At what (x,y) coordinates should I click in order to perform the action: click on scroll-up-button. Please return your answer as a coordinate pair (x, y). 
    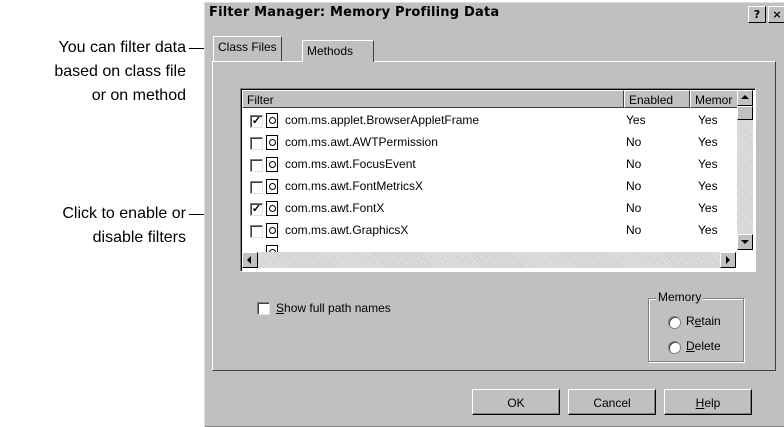
    Looking at the image, I should click on (745, 98).